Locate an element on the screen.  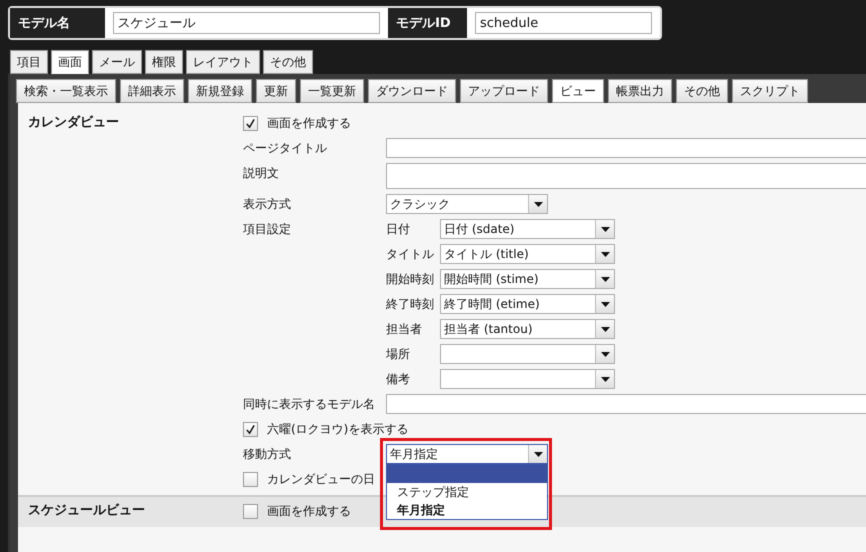
dropdown-field: 年月指定 is located at coordinates (467, 454).